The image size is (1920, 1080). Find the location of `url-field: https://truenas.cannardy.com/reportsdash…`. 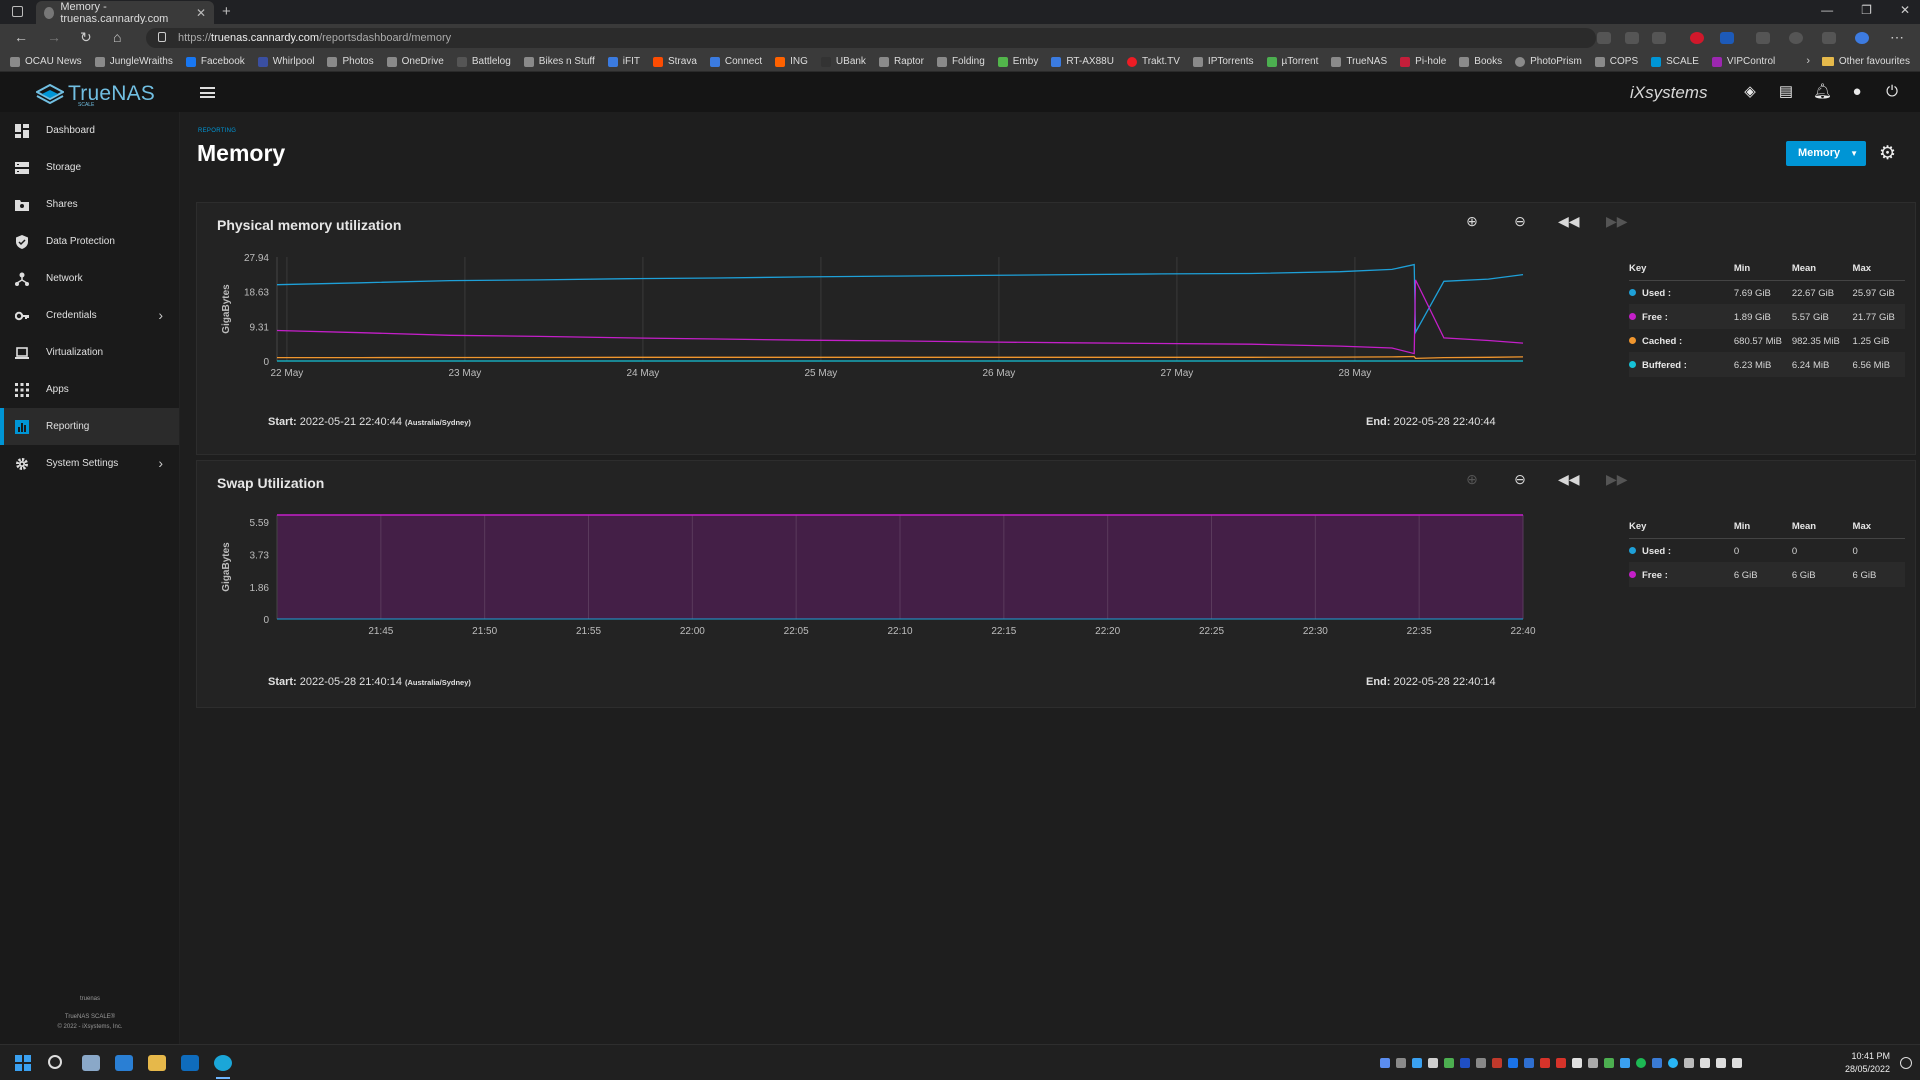

url-field: https://truenas.cannardy.com/reportsdash… is located at coordinates (871, 38).